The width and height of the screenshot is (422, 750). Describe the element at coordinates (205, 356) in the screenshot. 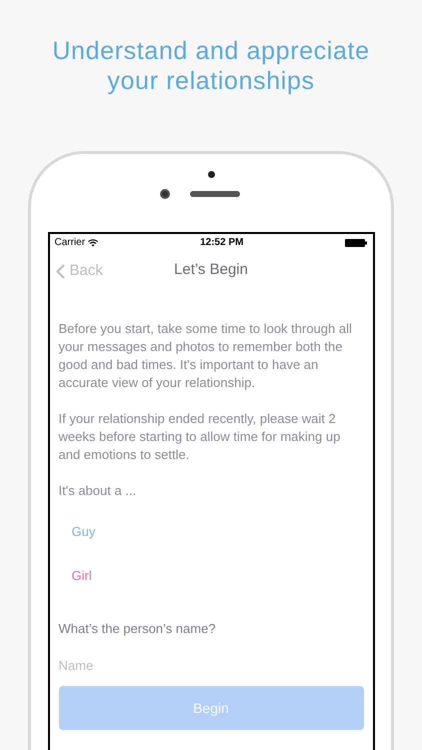

I see `intro-paragraph: Before you start, take some time to look through all your messages and photos to remember both the good and bad times. It's important to have an accurate view of your relationship.` at that location.